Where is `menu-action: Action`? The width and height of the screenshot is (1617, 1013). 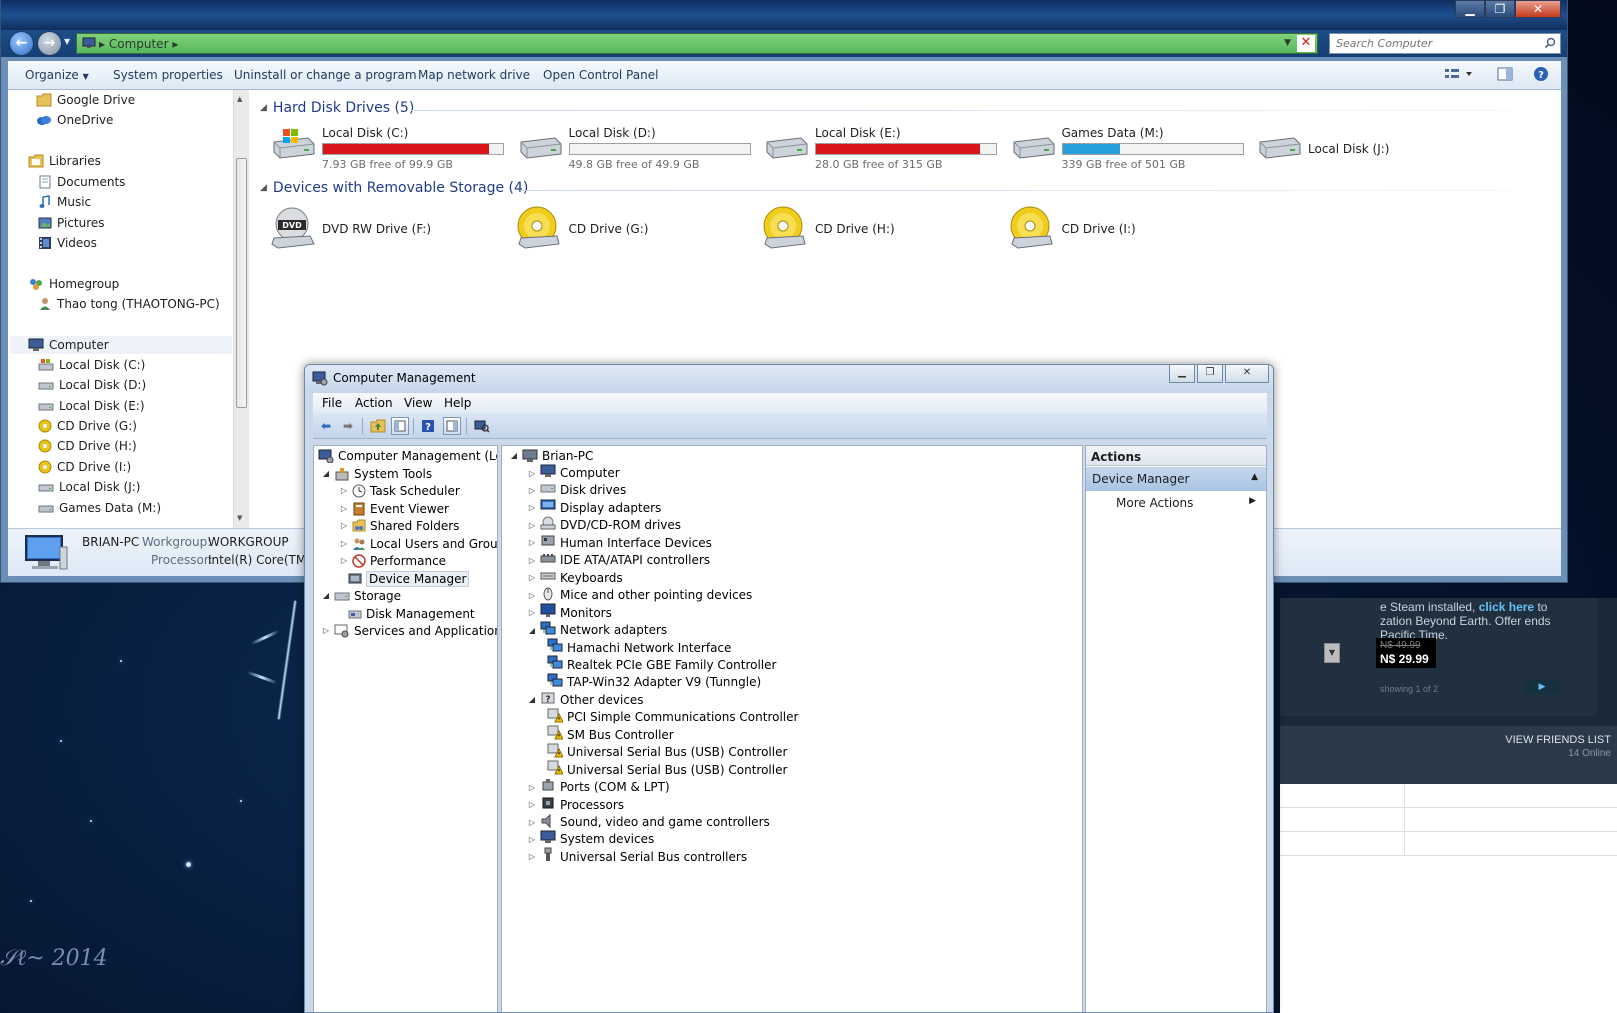 menu-action: Action is located at coordinates (374, 403).